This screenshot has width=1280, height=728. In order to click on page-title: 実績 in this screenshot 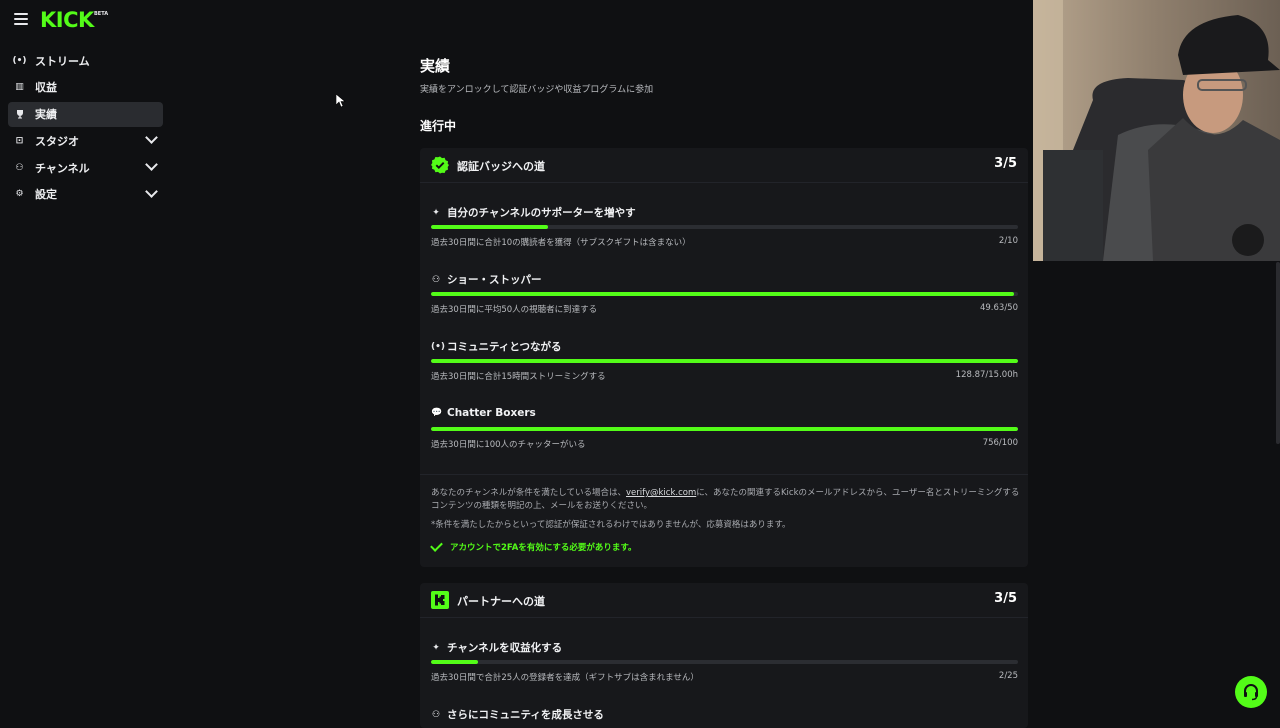, I will do `click(435, 66)`.